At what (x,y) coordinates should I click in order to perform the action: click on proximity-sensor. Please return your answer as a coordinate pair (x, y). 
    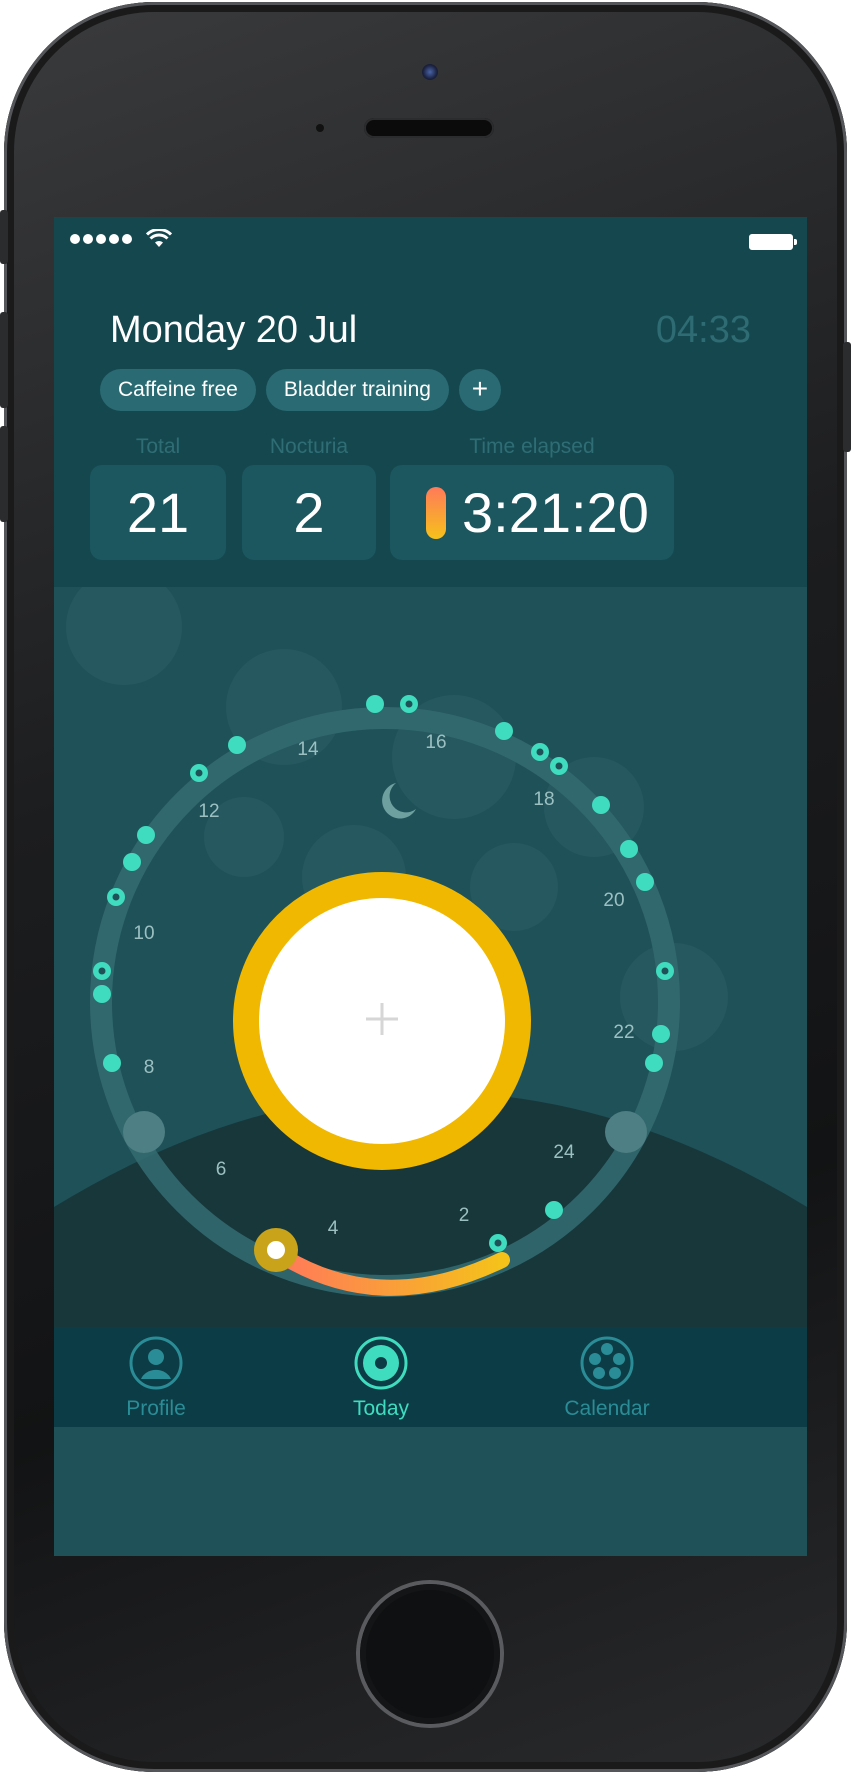
    Looking at the image, I should click on (320, 128).